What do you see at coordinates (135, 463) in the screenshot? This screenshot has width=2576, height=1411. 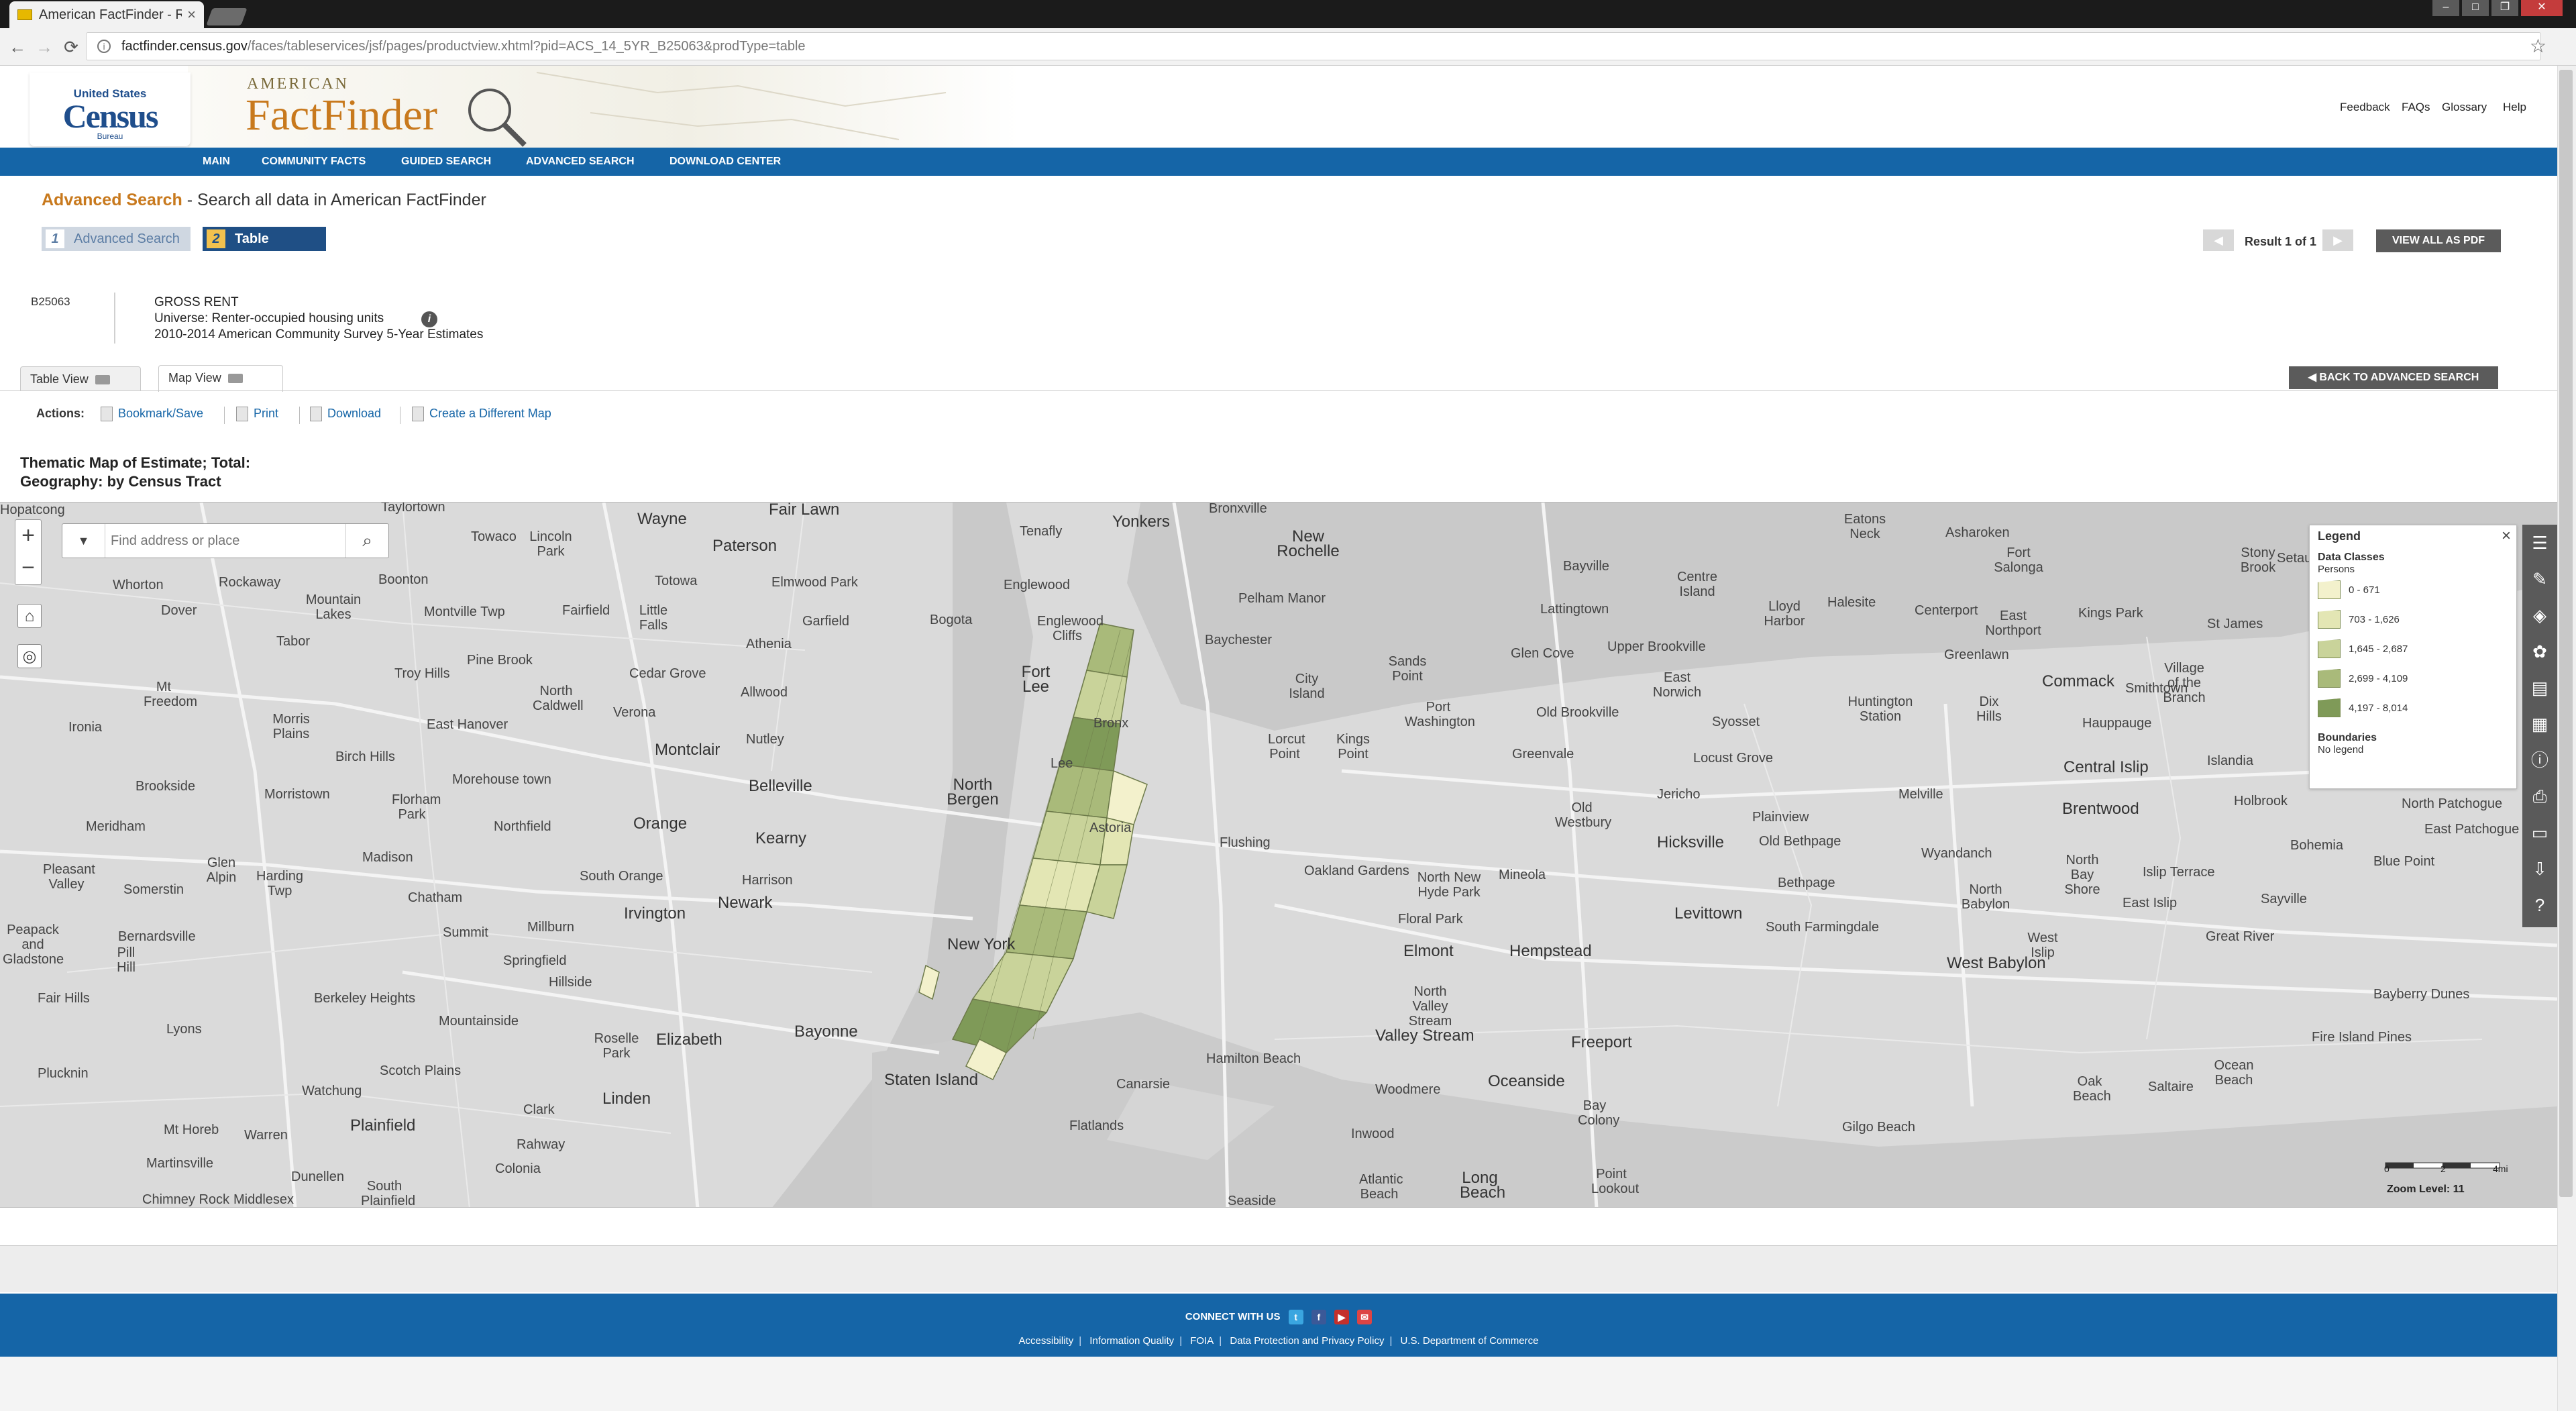 I see `map-title-line1: Thematic Map of Estimate; Total:` at bounding box center [135, 463].